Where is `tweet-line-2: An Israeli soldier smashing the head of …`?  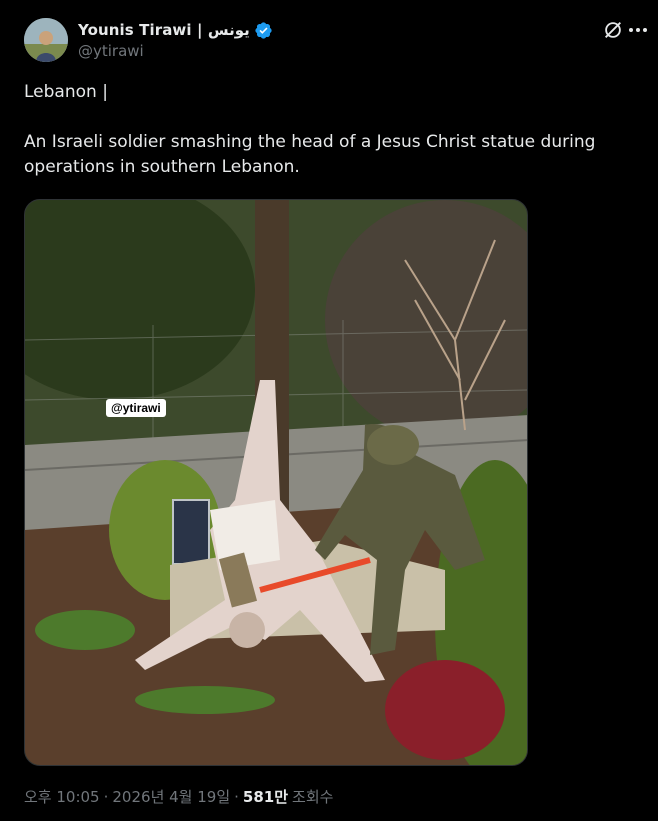
tweet-line-2: An Israeli soldier smashing the head of … is located at coordinates (310, 142).